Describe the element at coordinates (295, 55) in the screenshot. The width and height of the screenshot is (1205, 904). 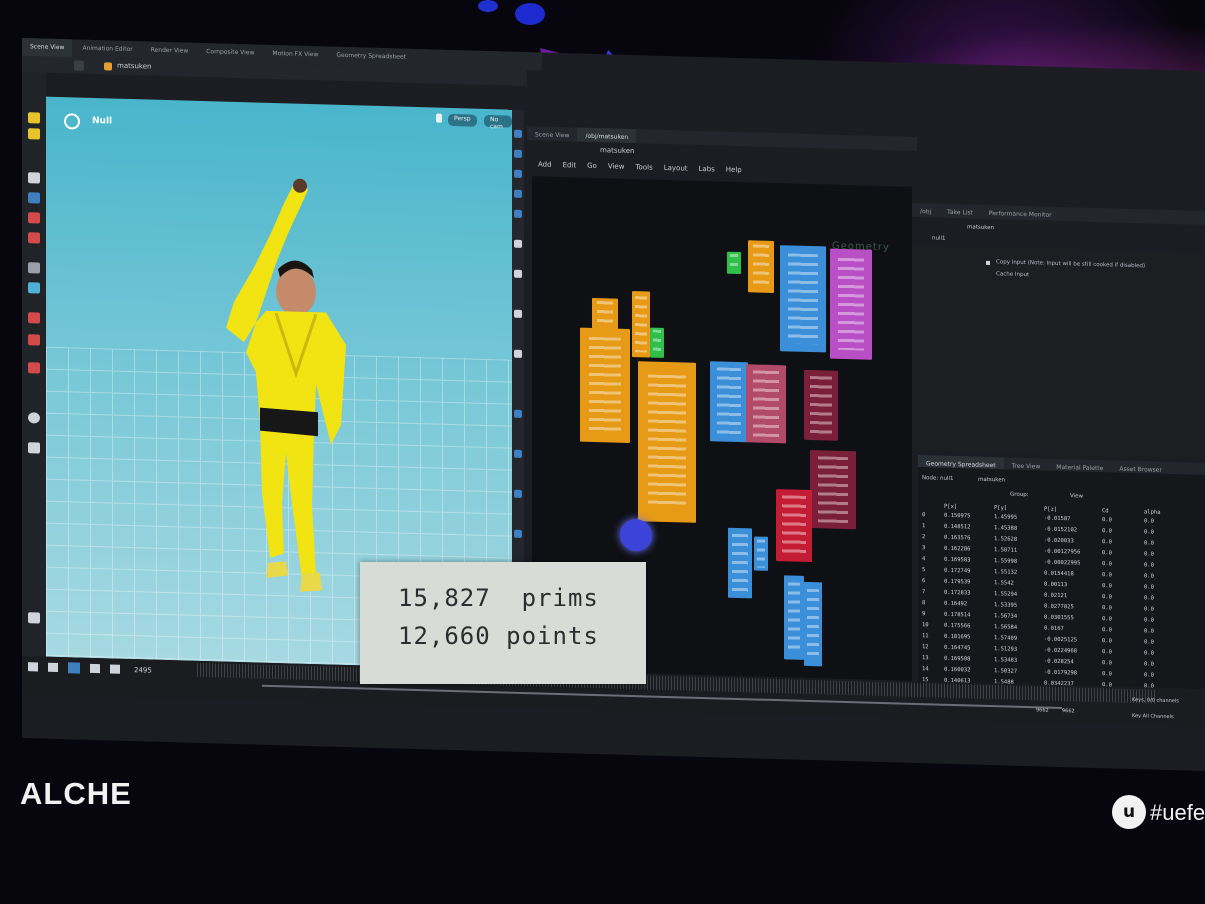
I see `tab-motion-fx-view: Motion FX View` at that location.